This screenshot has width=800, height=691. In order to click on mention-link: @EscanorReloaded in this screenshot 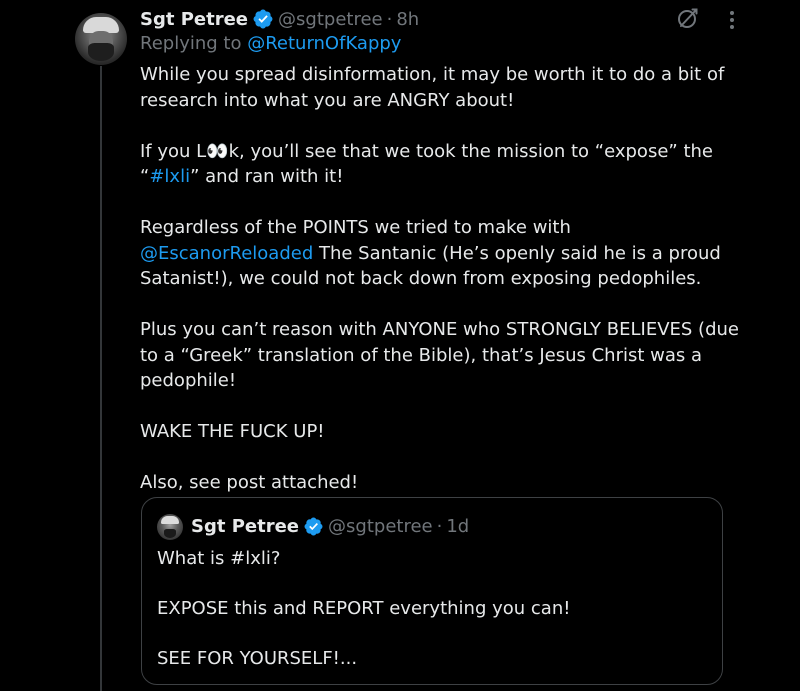, I will do `click(226, 253)`.